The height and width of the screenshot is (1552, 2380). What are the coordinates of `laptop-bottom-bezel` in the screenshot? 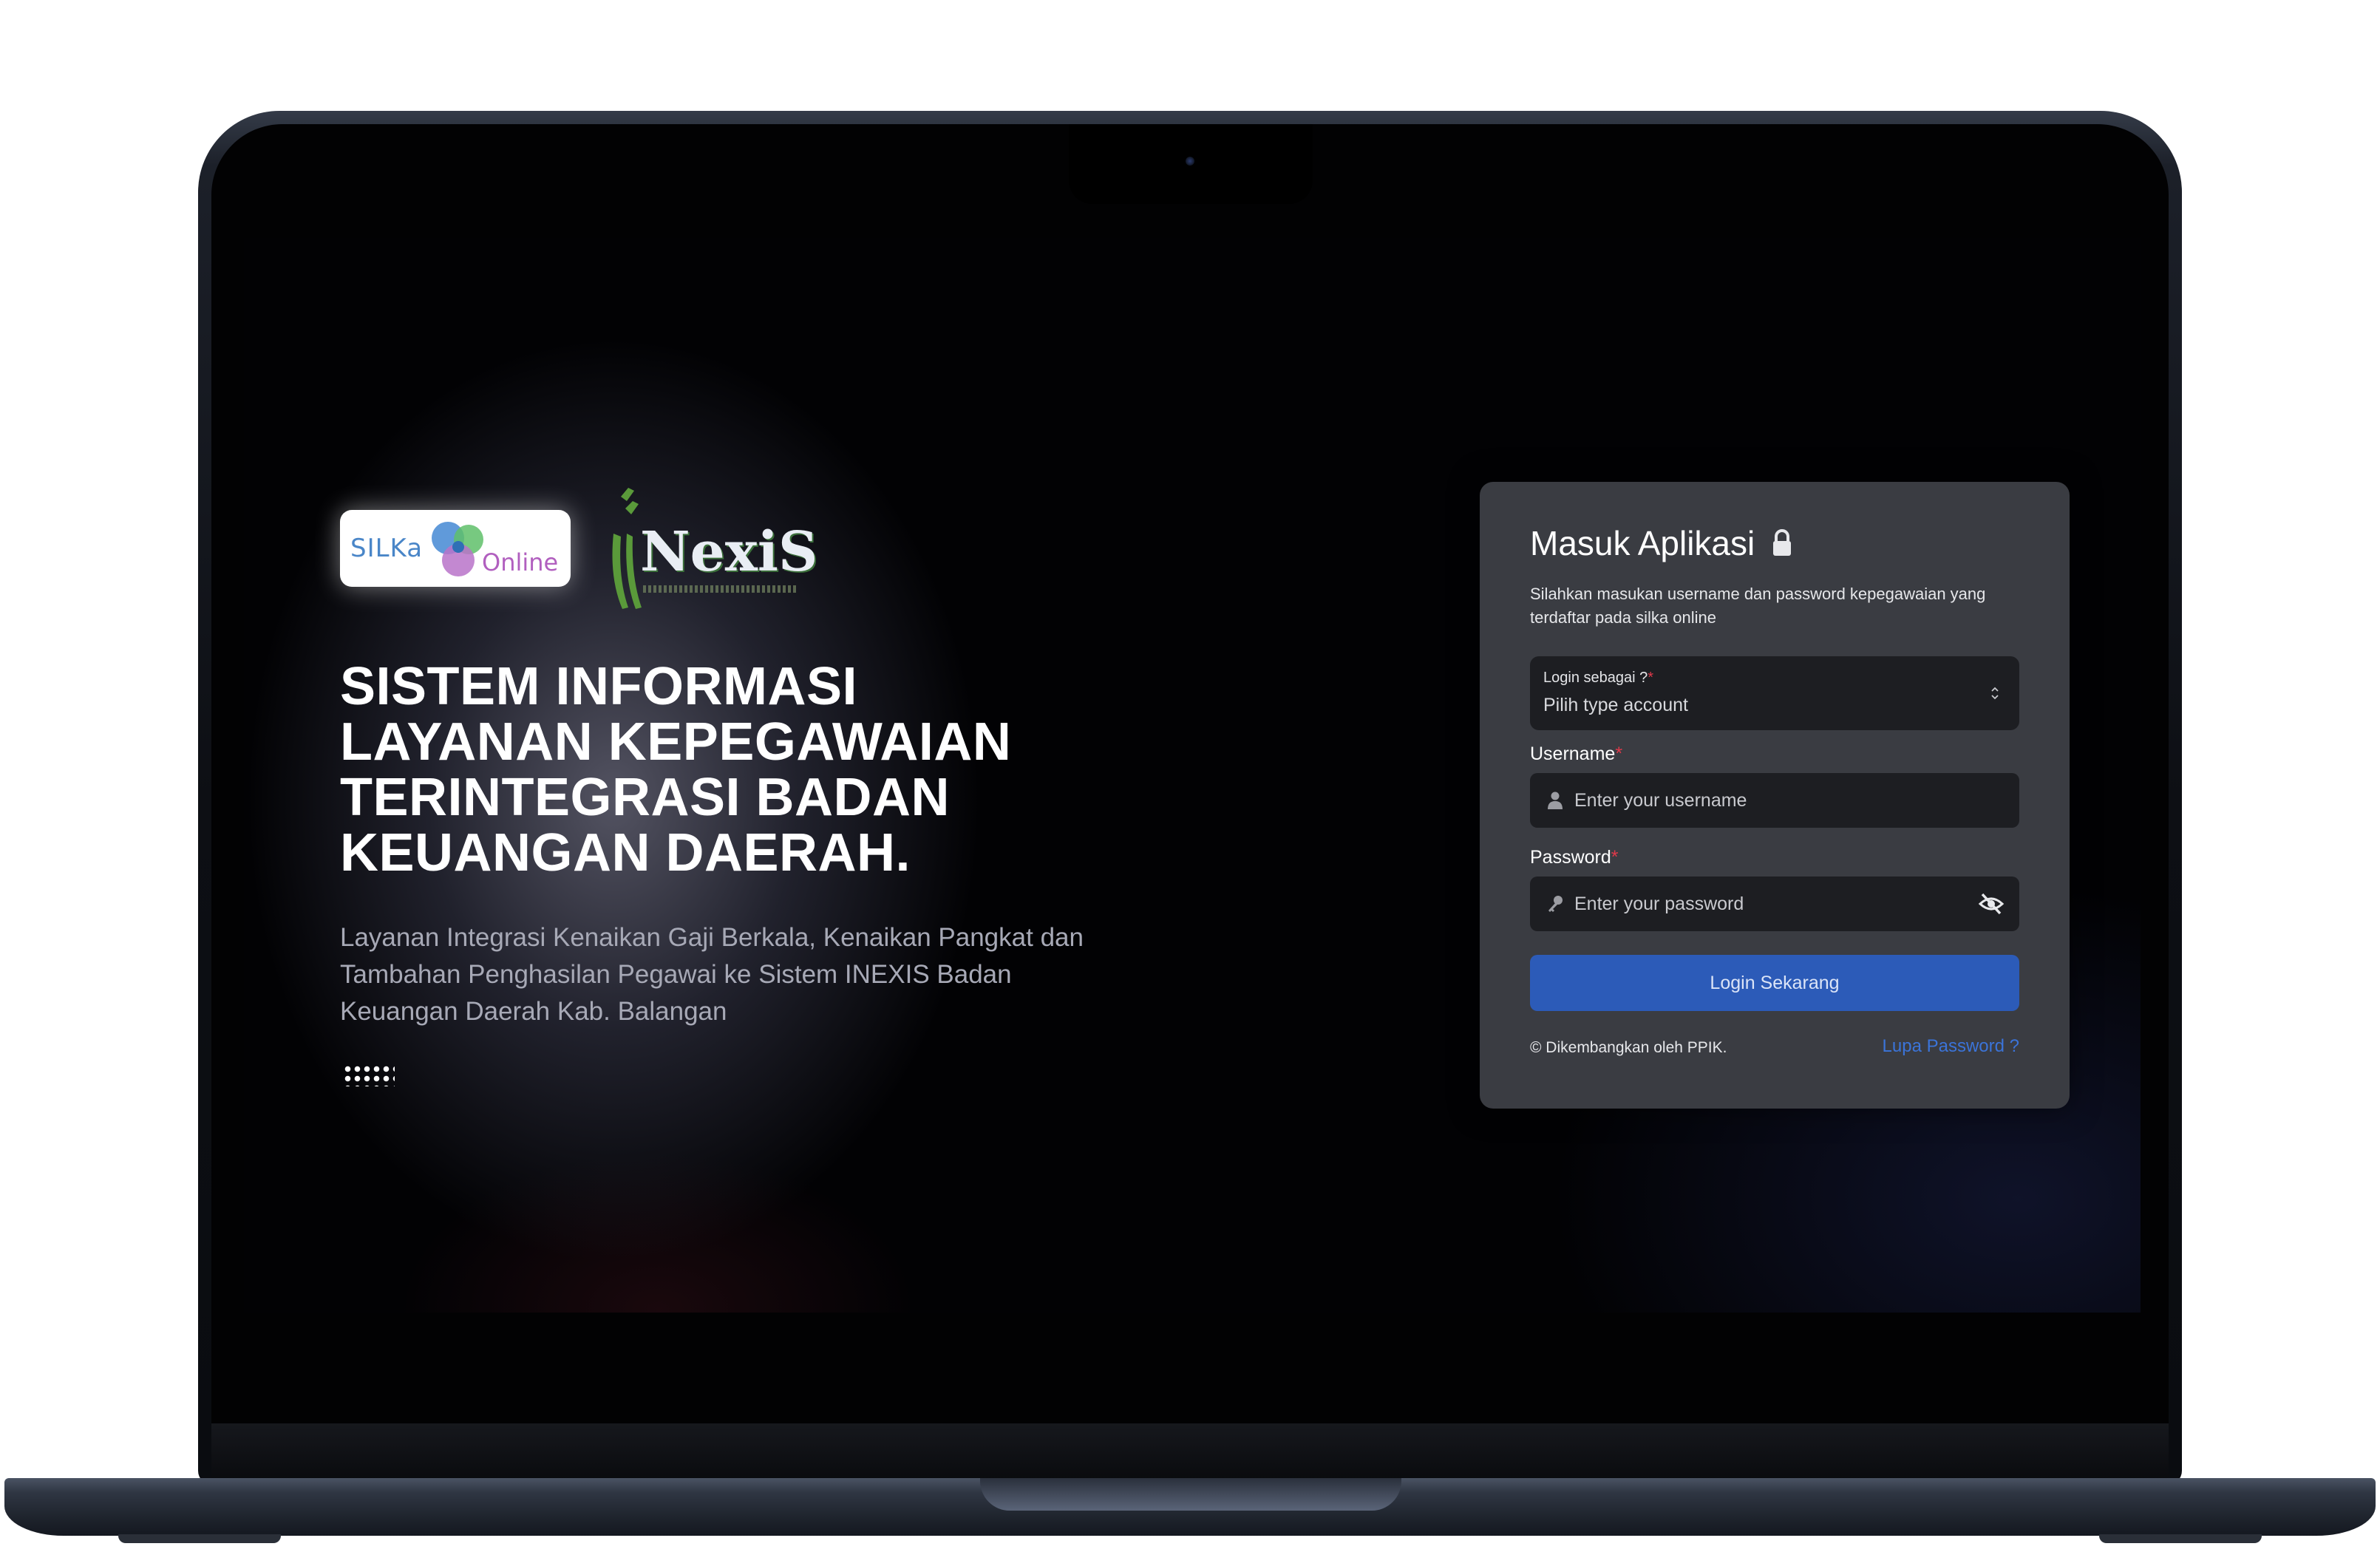 It's located at (1190, 1452).